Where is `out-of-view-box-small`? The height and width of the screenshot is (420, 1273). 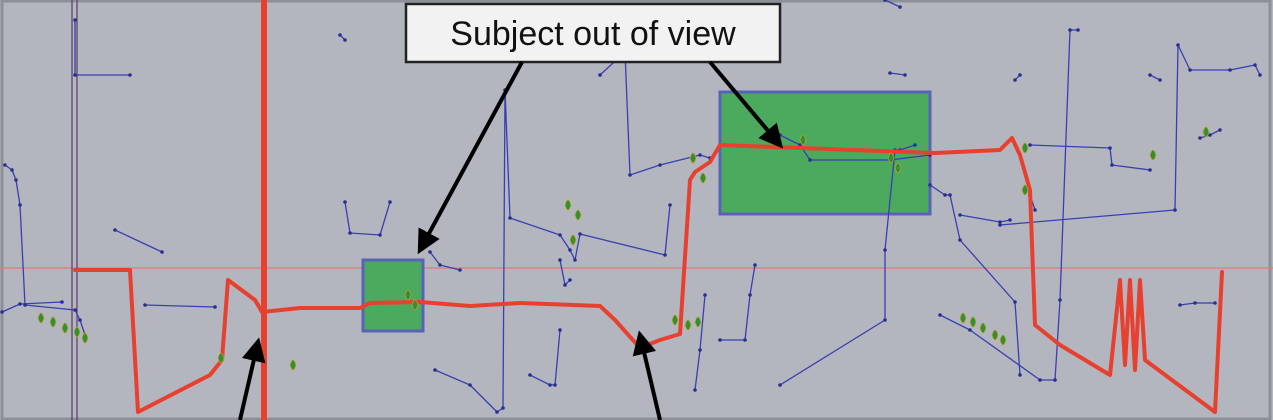 out-of-view-box-small is located at coordinates (393, 295).